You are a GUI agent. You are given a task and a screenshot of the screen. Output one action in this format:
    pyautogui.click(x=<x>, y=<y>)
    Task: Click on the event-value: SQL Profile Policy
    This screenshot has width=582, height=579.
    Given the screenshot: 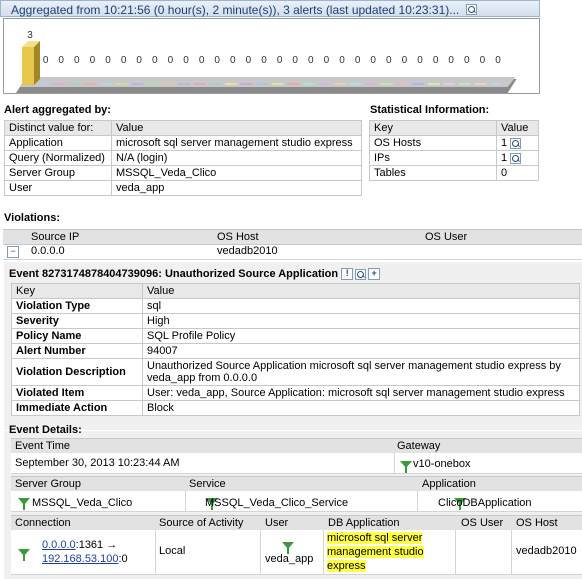 What is the action you would take?
    pyautogui.click(x=361, y=336)
    